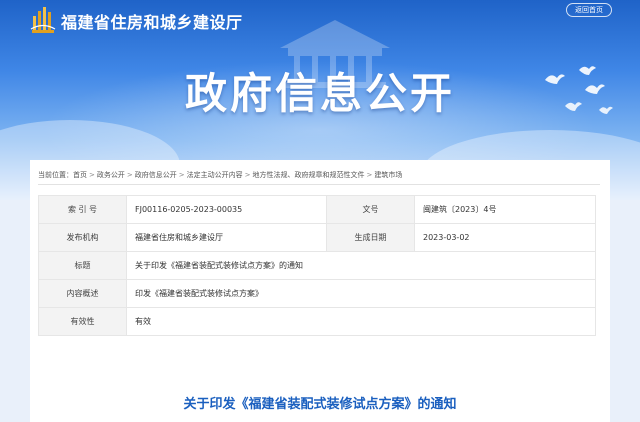 The height and width of the screenshot is (422, 640). I want to click on table-row: 内容概述 印发《福建省装配式装修试点方案》, so click(317, 293).